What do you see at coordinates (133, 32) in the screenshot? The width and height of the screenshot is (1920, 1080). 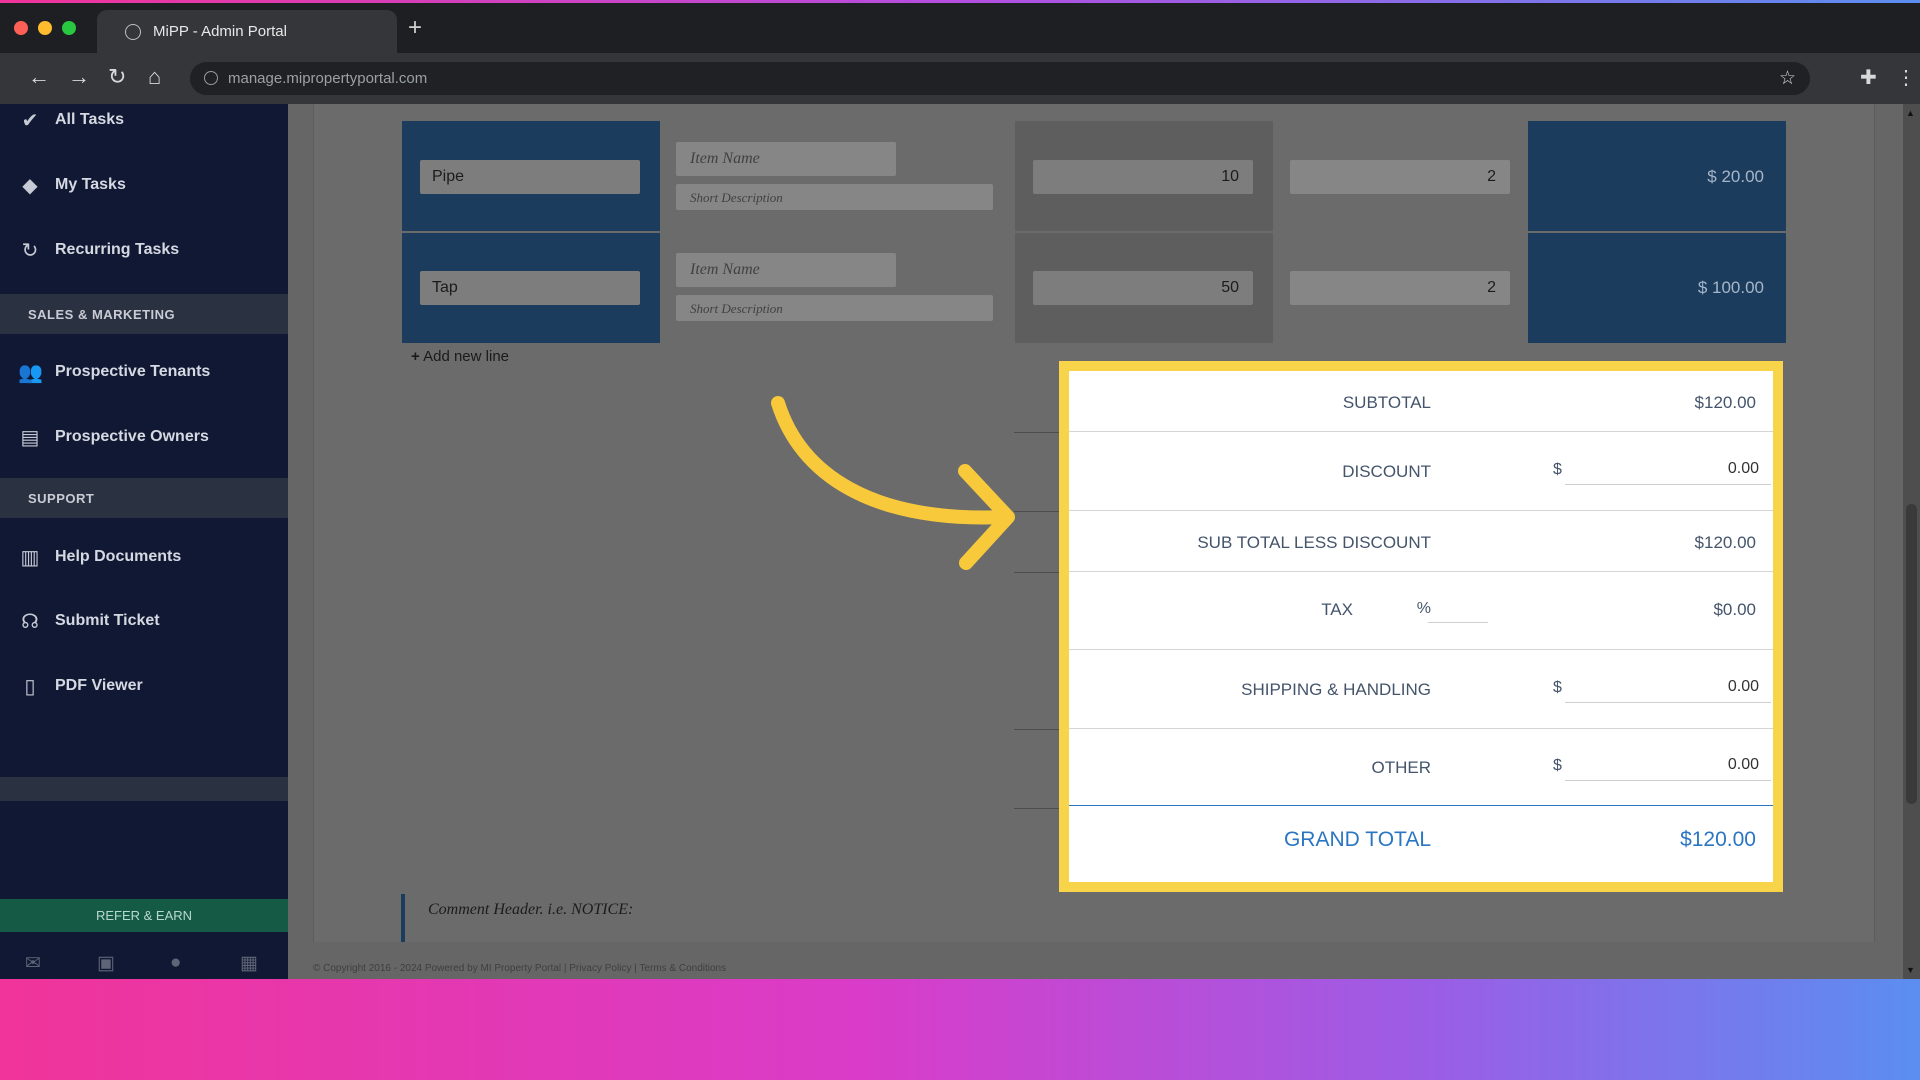 I see `globe-icon` at bounding box center [133, 32].